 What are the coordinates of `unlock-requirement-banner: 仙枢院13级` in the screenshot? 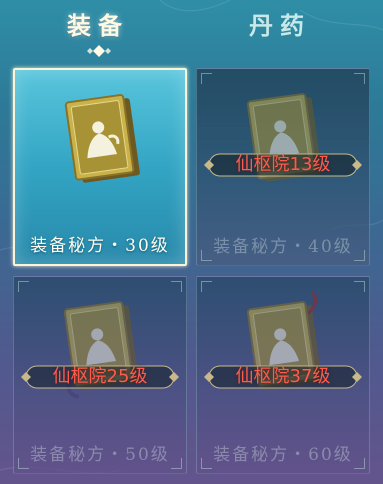 It's located at (283, 165).